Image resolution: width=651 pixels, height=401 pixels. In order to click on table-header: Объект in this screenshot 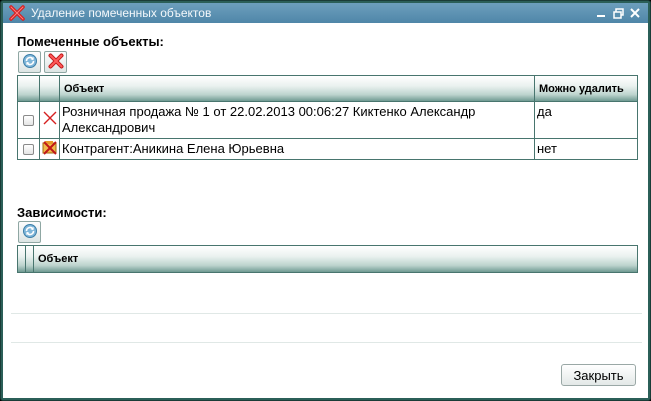, I will do `click(327, 259)`.